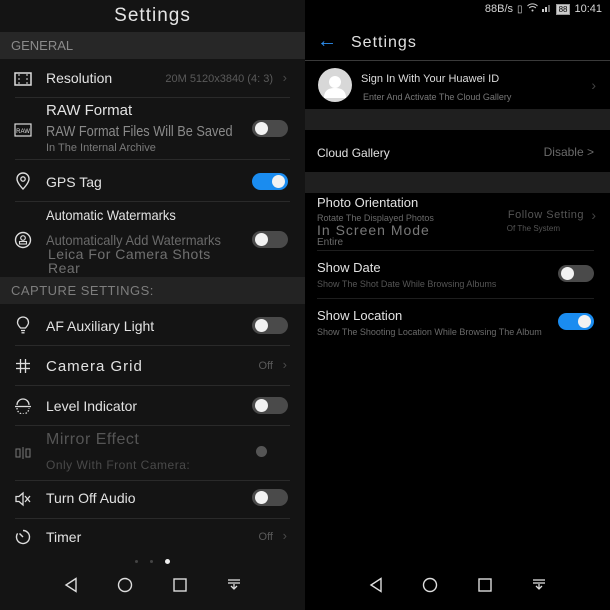 Image resolution: width=610 pixels, height=610 pixels. I want to click on setting-camera-grid: Camera Grid Off ›, so click(152, 366).